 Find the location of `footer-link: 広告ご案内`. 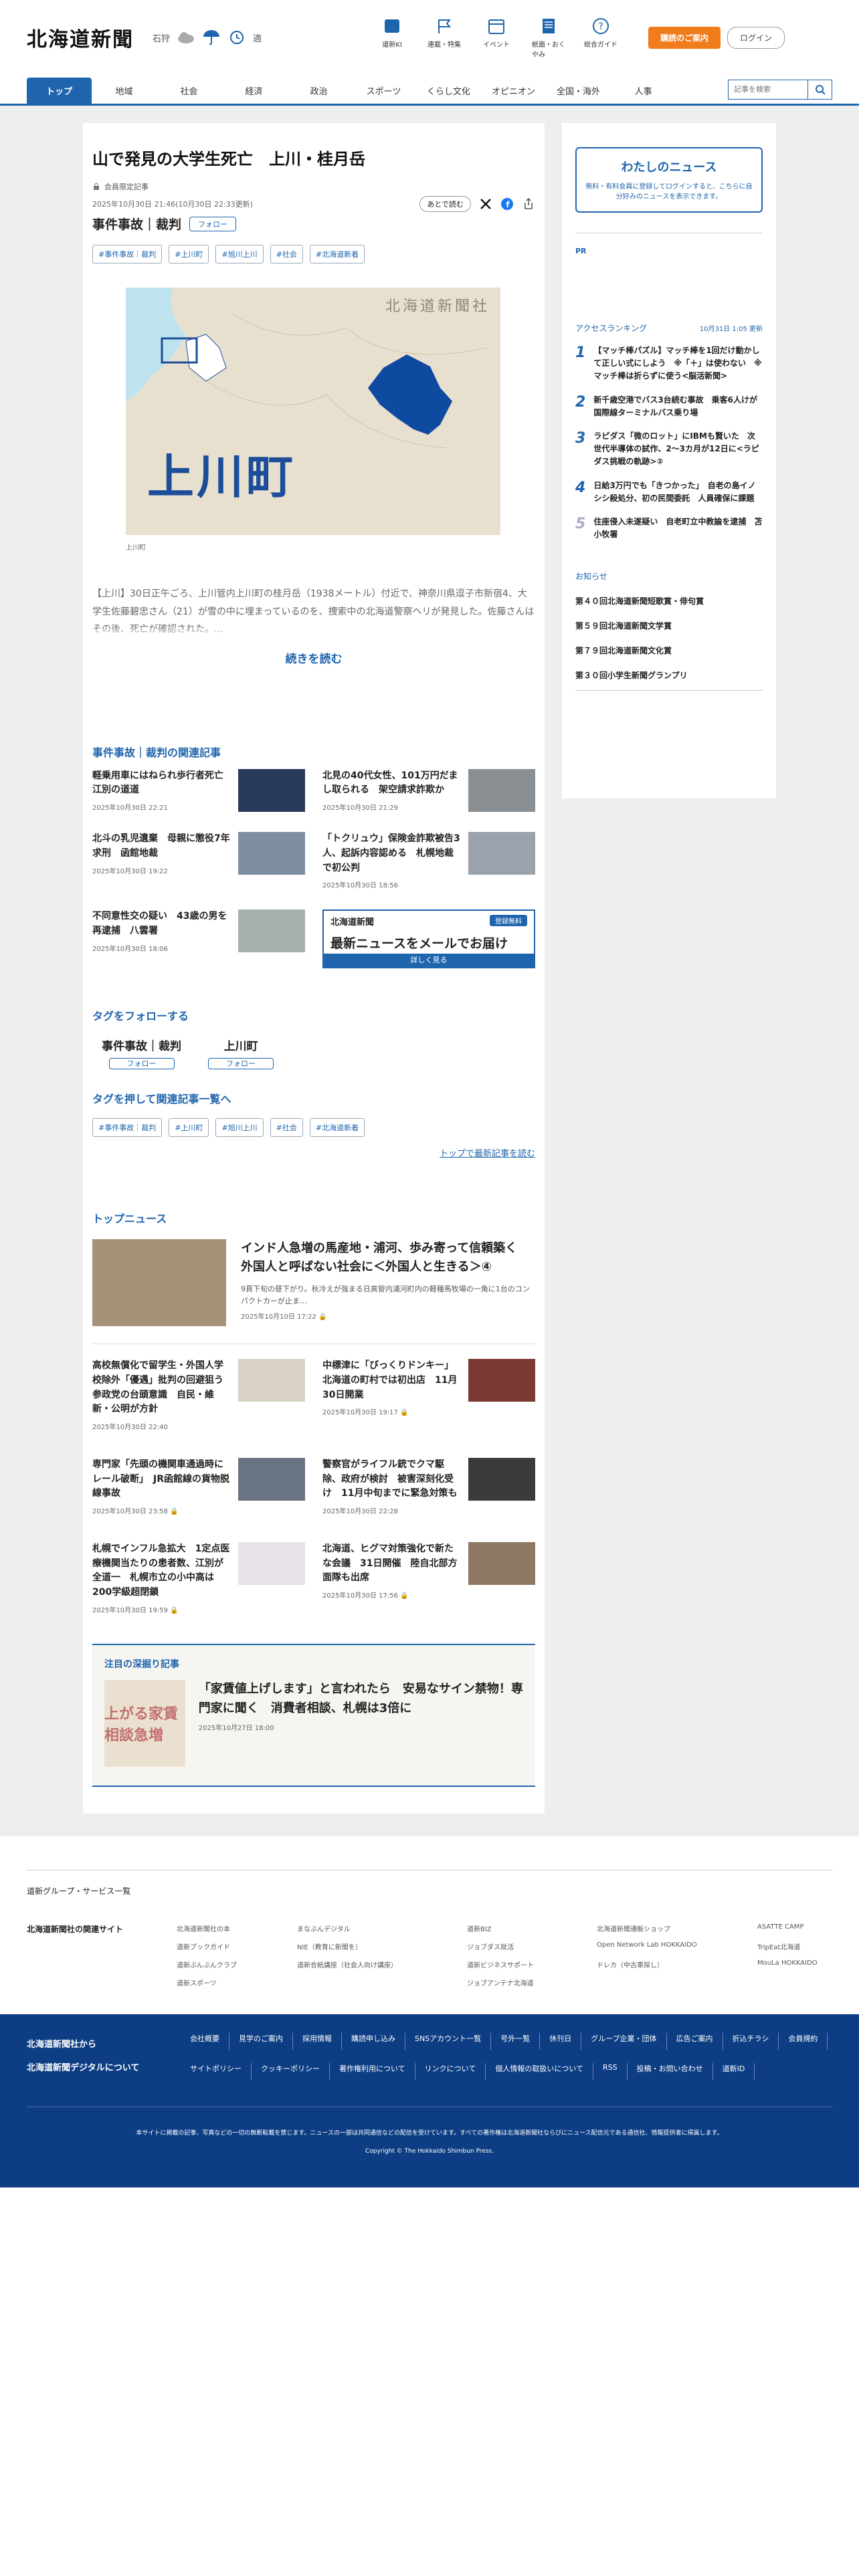

footer-link: 広告ご案内 is located at coordinates (695, 2041).